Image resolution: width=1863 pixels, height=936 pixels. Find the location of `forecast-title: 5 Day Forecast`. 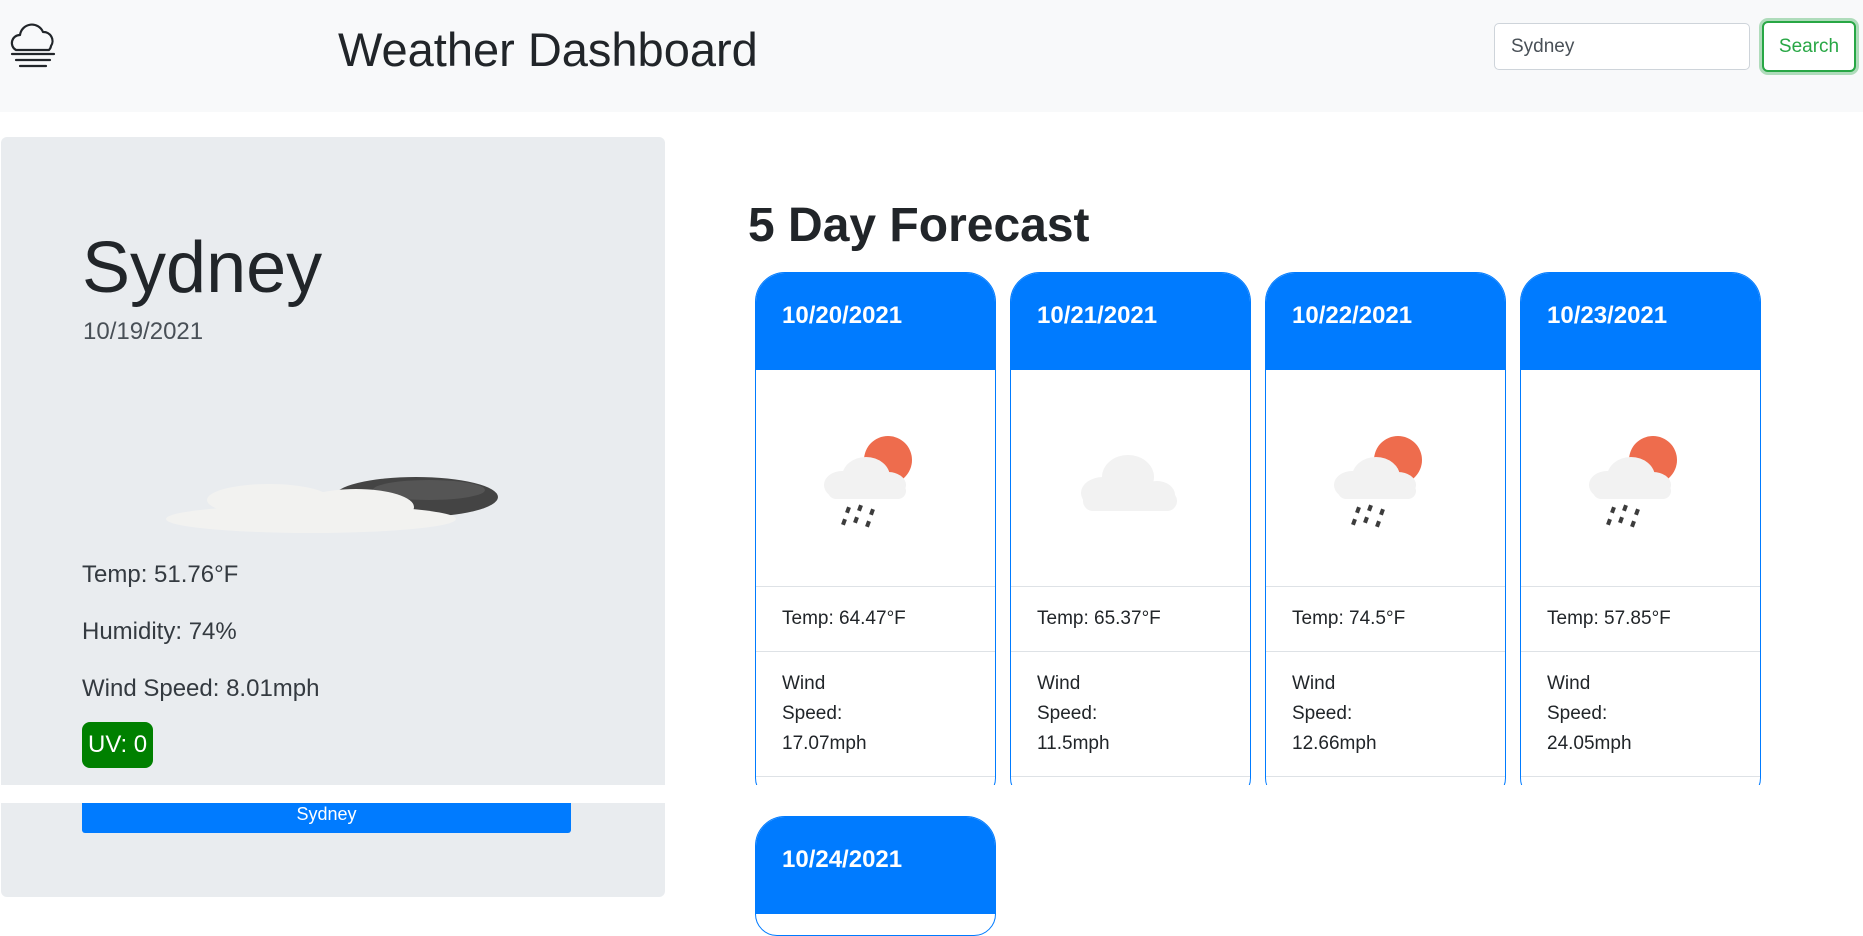

forecast-title: 5 Day Forecast is located at coordinates (919, 225).